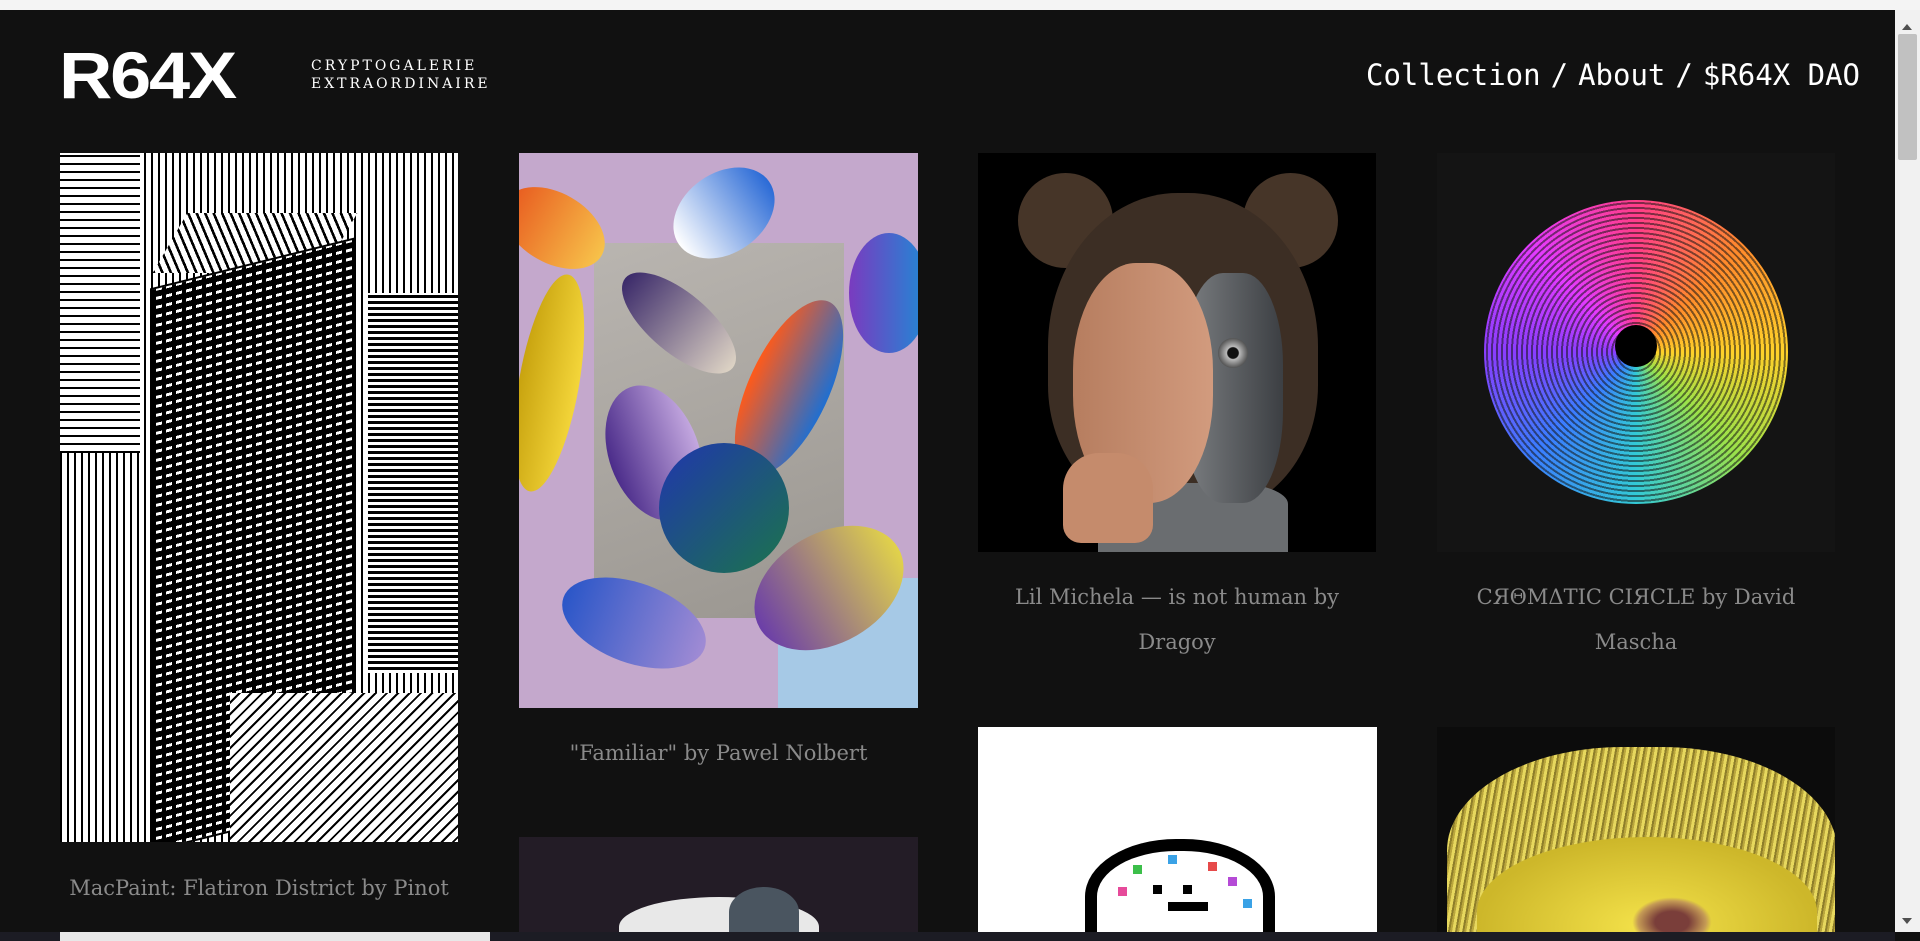 The width and height of the screenshot is (1920, 941). I want to click on nav-link-collection: Collection, so click(1453, 75).